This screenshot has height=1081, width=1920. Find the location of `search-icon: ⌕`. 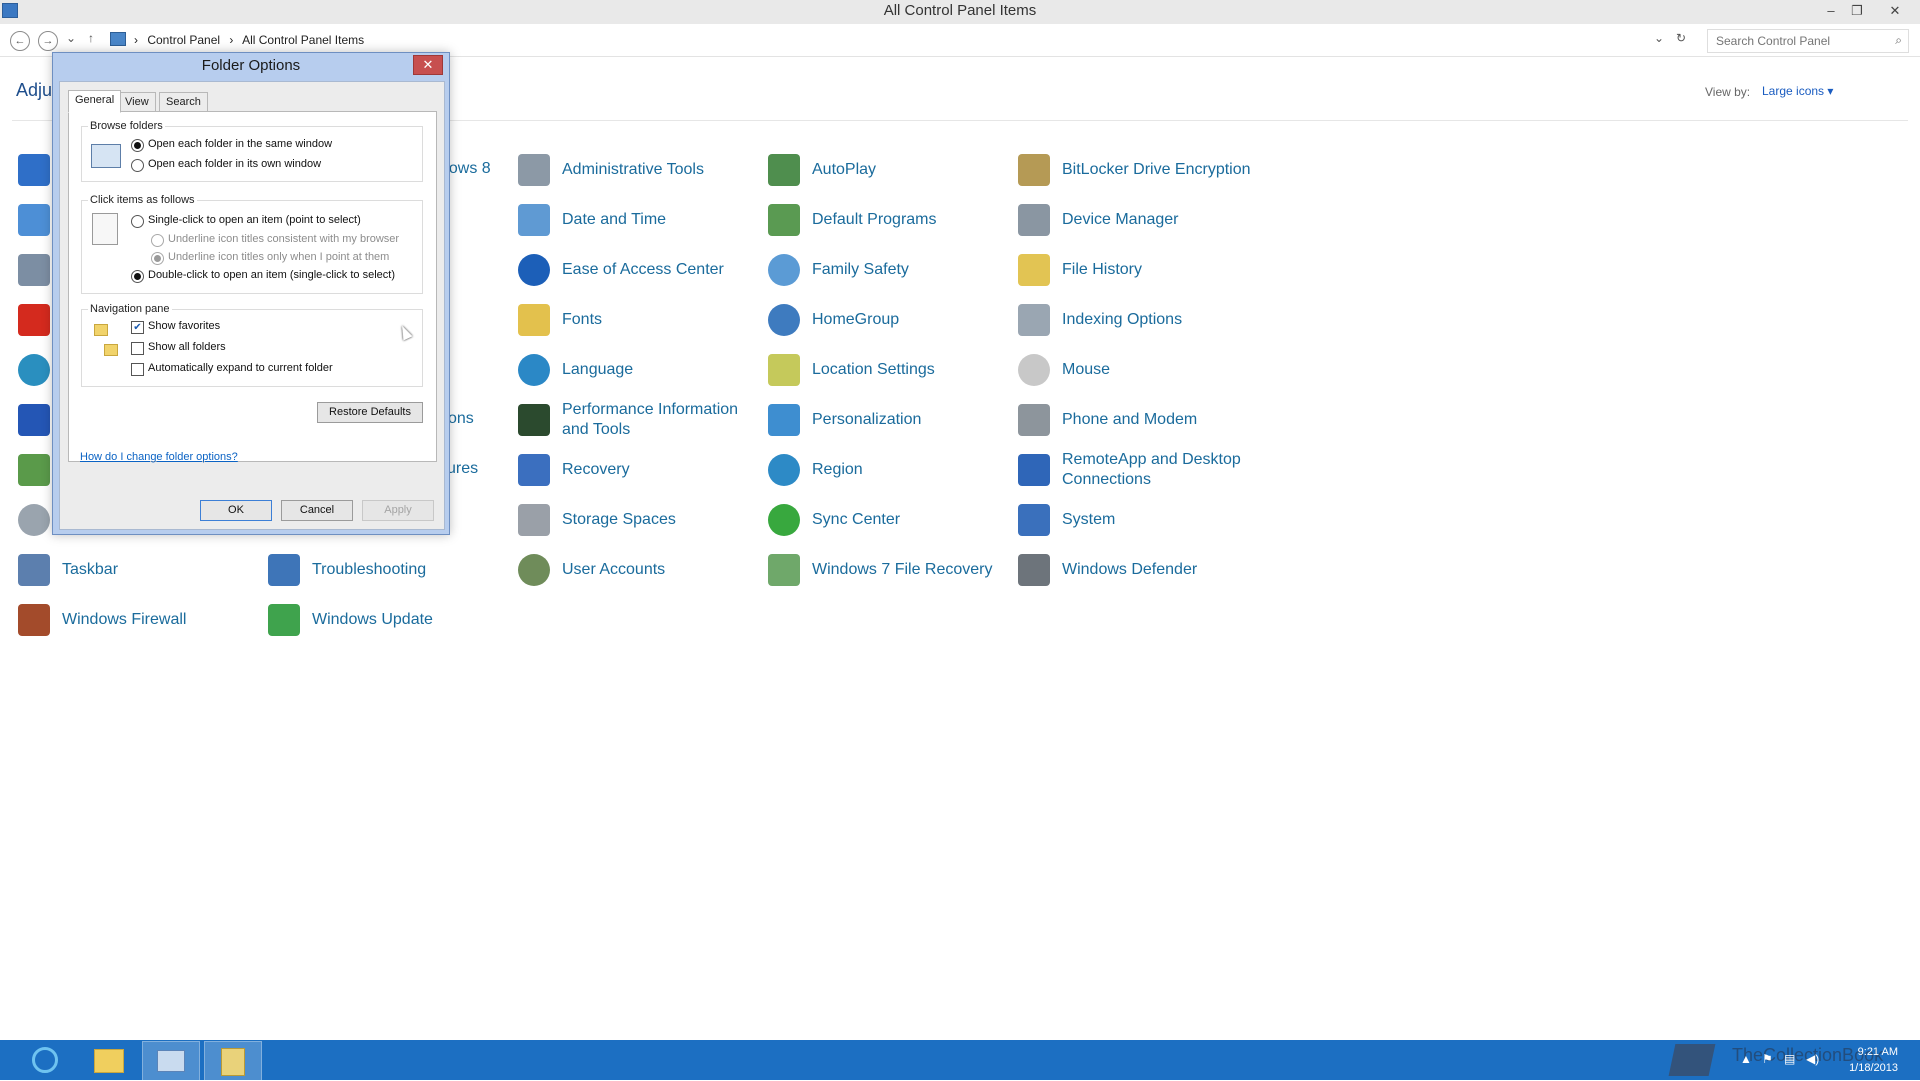

search-icon: ⌕ is located at coordinates (1898, 40).